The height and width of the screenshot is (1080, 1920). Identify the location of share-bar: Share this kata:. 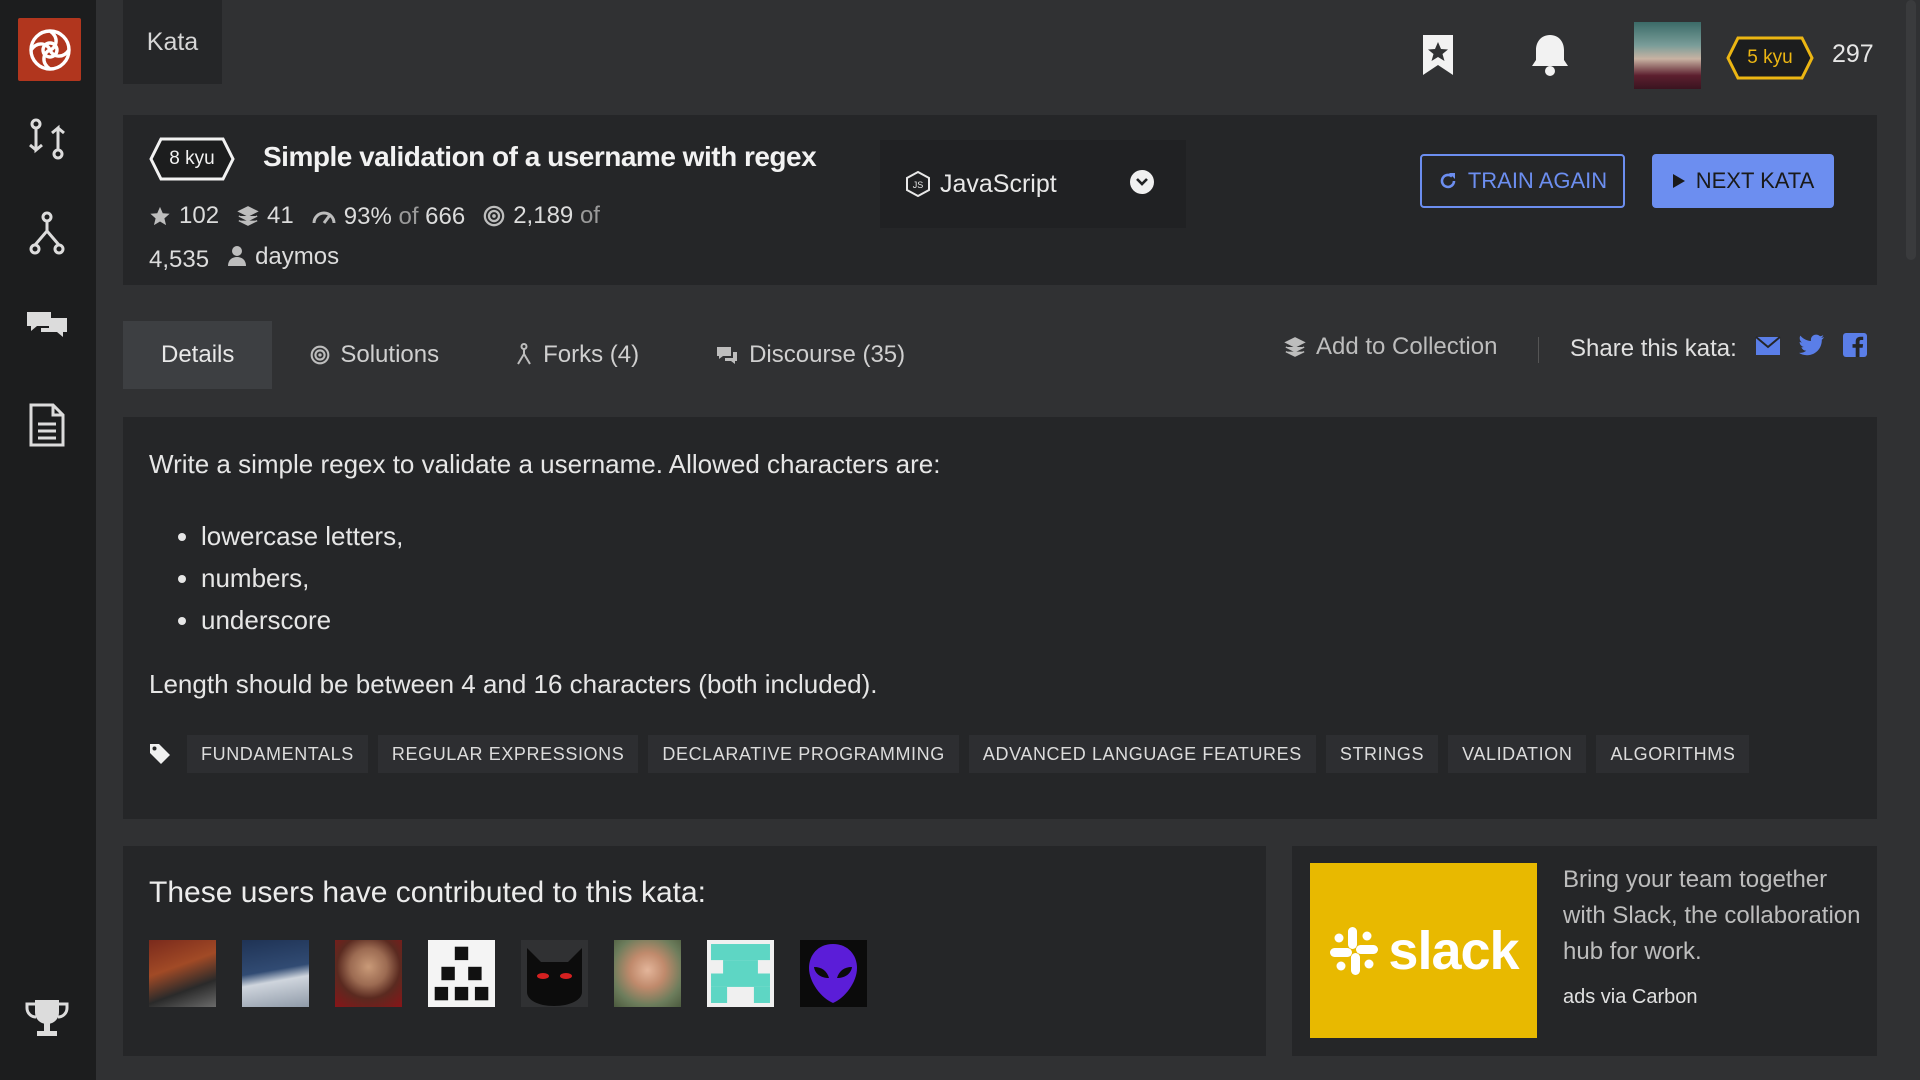
(1718, 348).